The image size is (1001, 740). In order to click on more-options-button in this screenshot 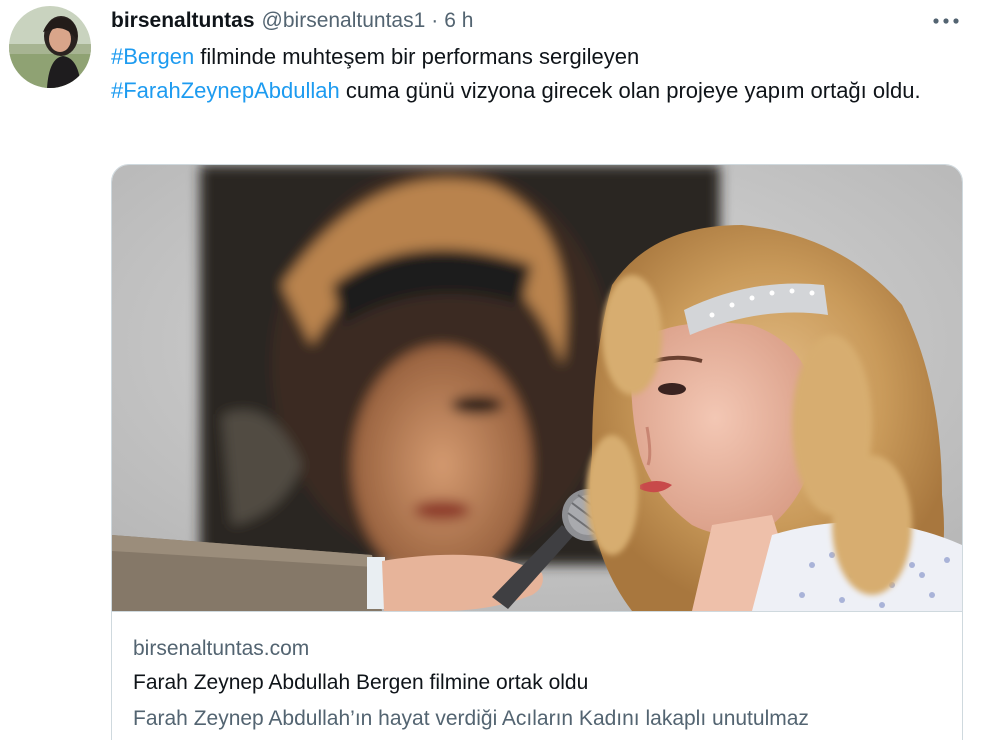, I will do `click(946, 21)`.